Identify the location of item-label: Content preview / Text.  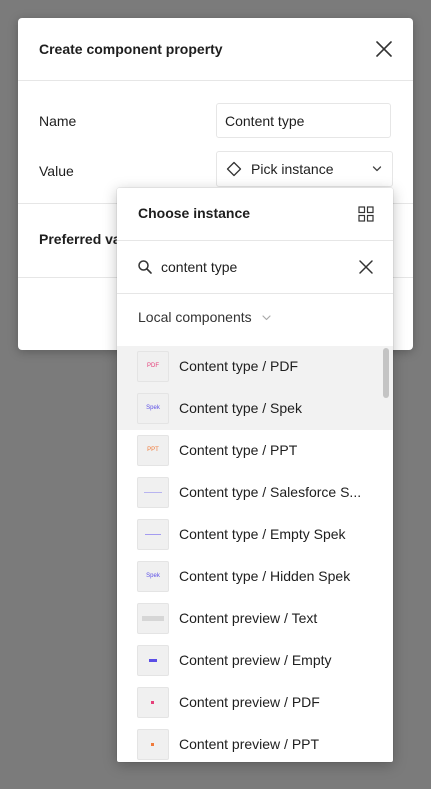
(248, 618).